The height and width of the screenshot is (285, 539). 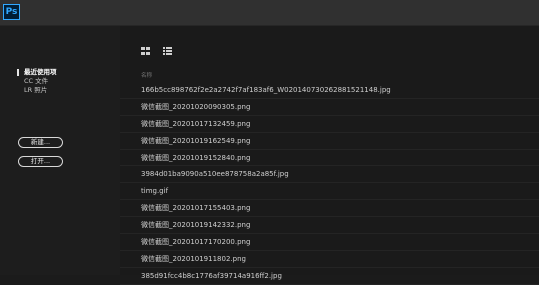 What do you see at coordinates (167, 51) in the screenshot?
I see `list-view-icon` at bounding box center [167, 51].